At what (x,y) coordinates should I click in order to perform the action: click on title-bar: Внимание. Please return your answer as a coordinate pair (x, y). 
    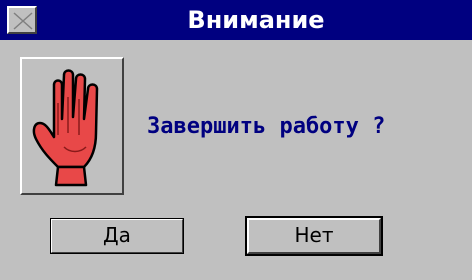
    Looking at the image, I should click on (236, 20).